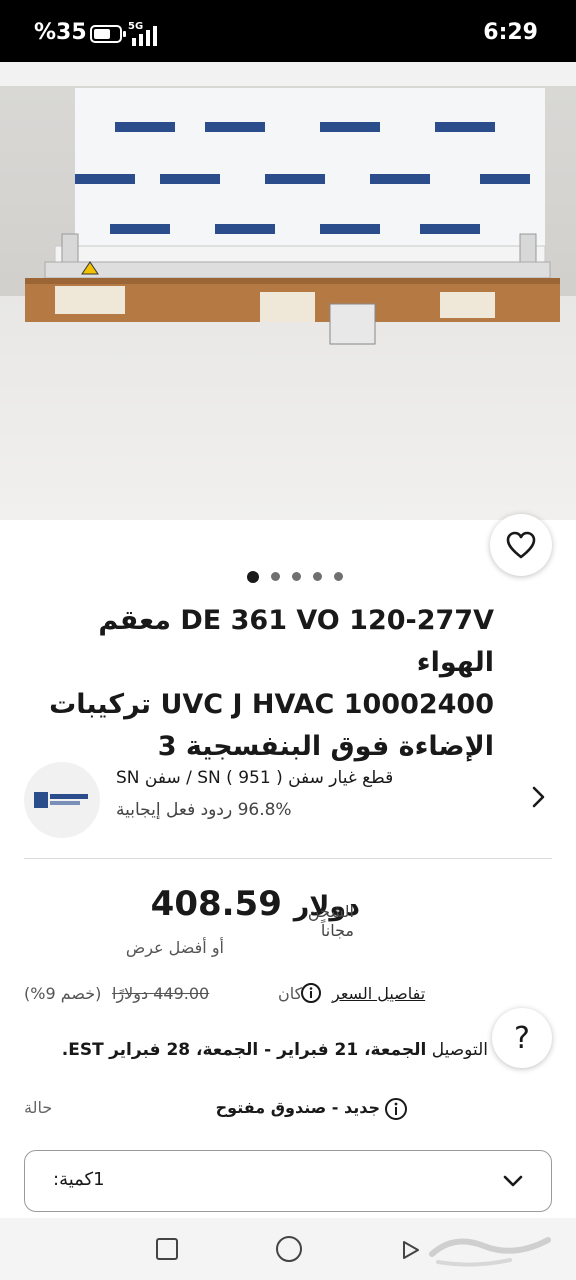 This screenshot has width=576, height=1280. Describe the element at coordinates (271, 704) in the screenshot. I see `title-line-2: UVC J HVAC 10002400 تركيبات` at that location.